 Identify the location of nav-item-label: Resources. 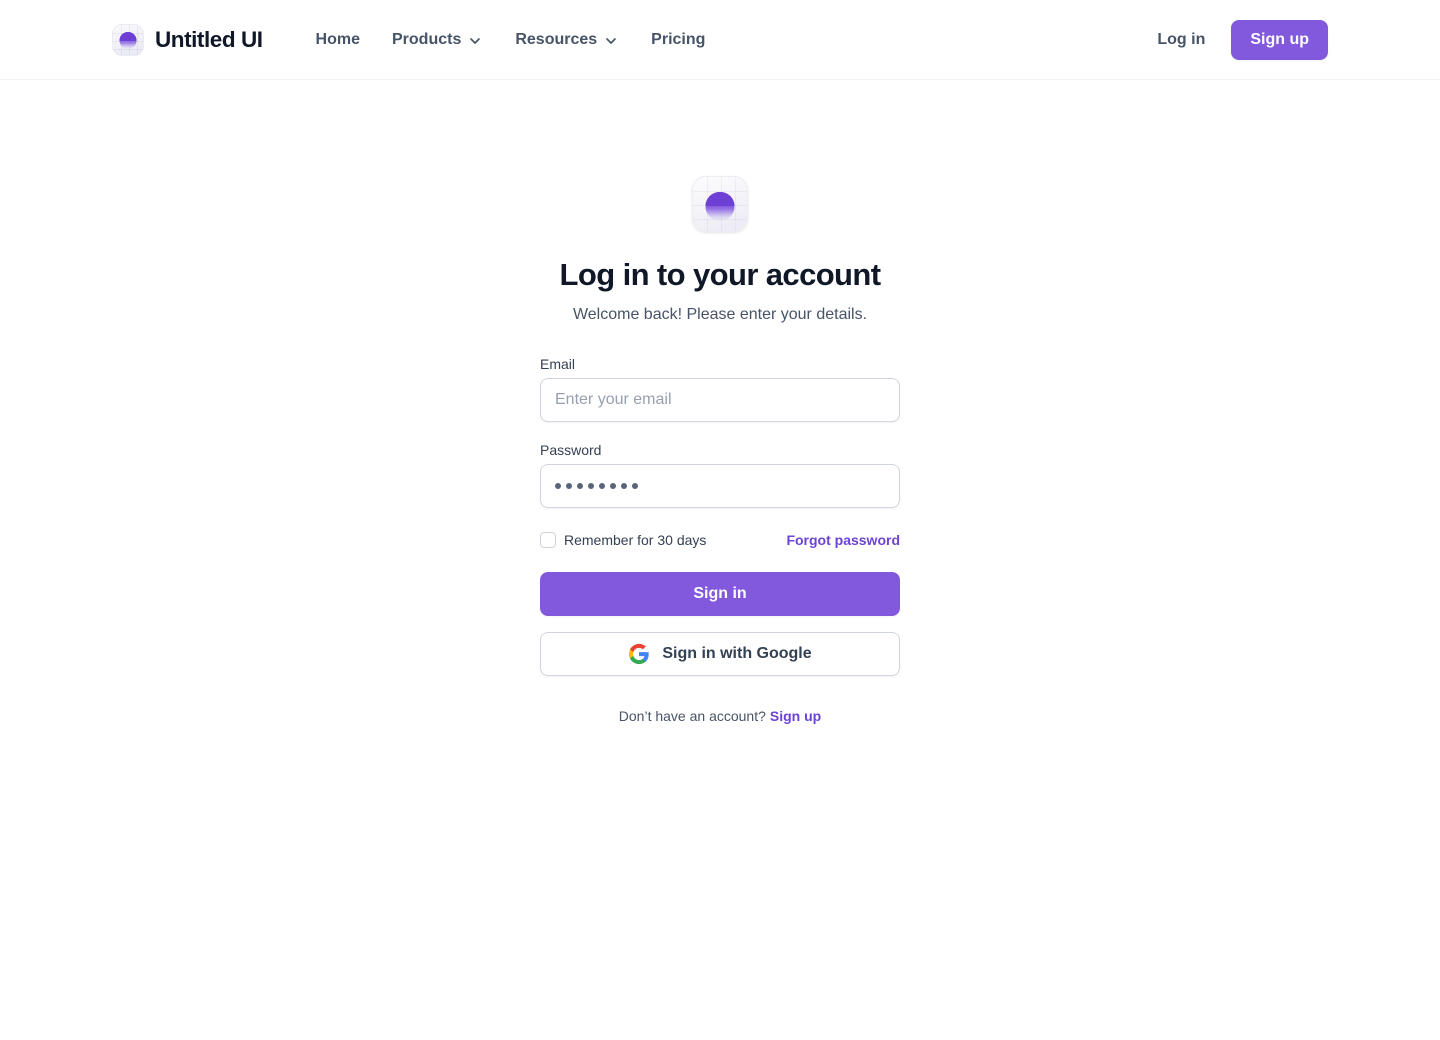
(556, 39).